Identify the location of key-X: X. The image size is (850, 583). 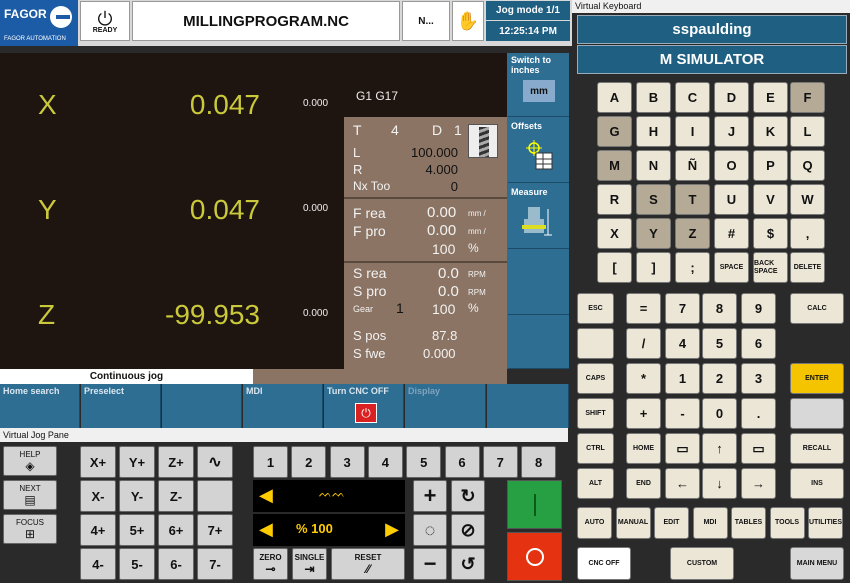
(614, 233).